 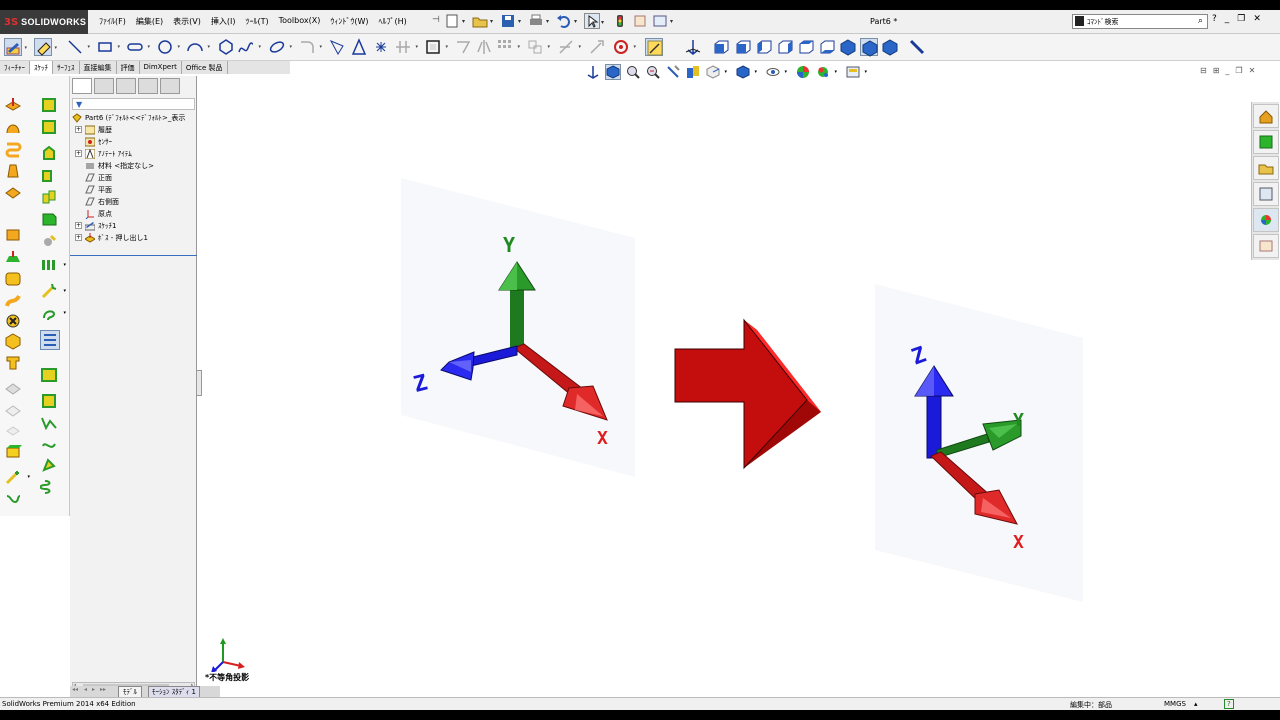 What do you see at coordinates (133, 154) in the screenshot?
I see `tree-item-annotations: + ｱﾉﾃｰﾄ ｱｲﾃﾑ` at bounding box center [133, 154].